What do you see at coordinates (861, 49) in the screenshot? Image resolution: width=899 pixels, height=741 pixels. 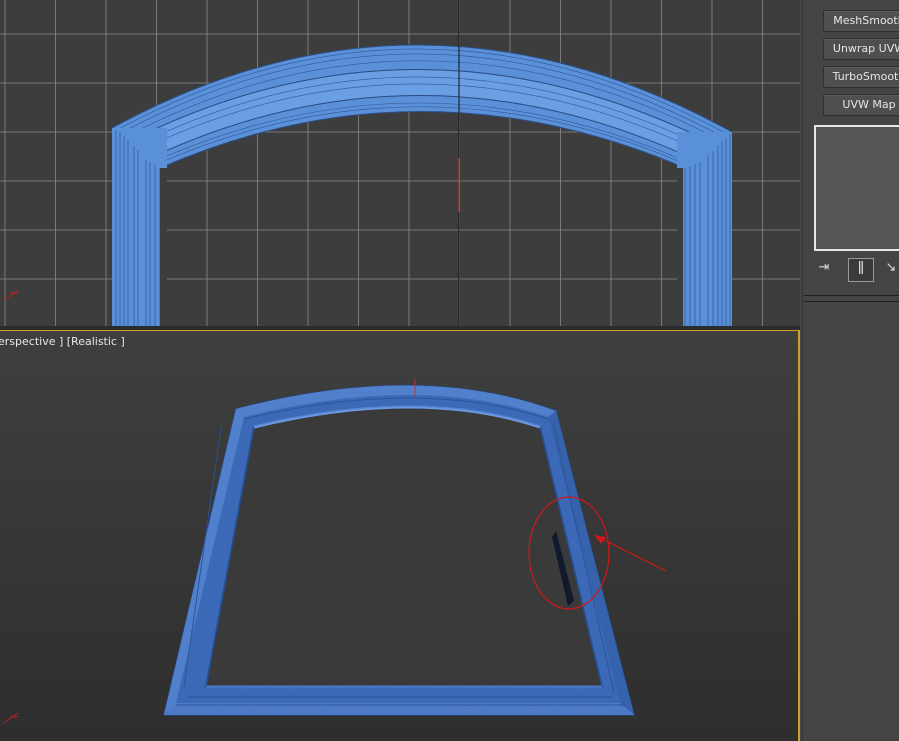 I see `modifier-button-unwrap-uvw: Unwrap UVW` at bounding box center [861, 49].